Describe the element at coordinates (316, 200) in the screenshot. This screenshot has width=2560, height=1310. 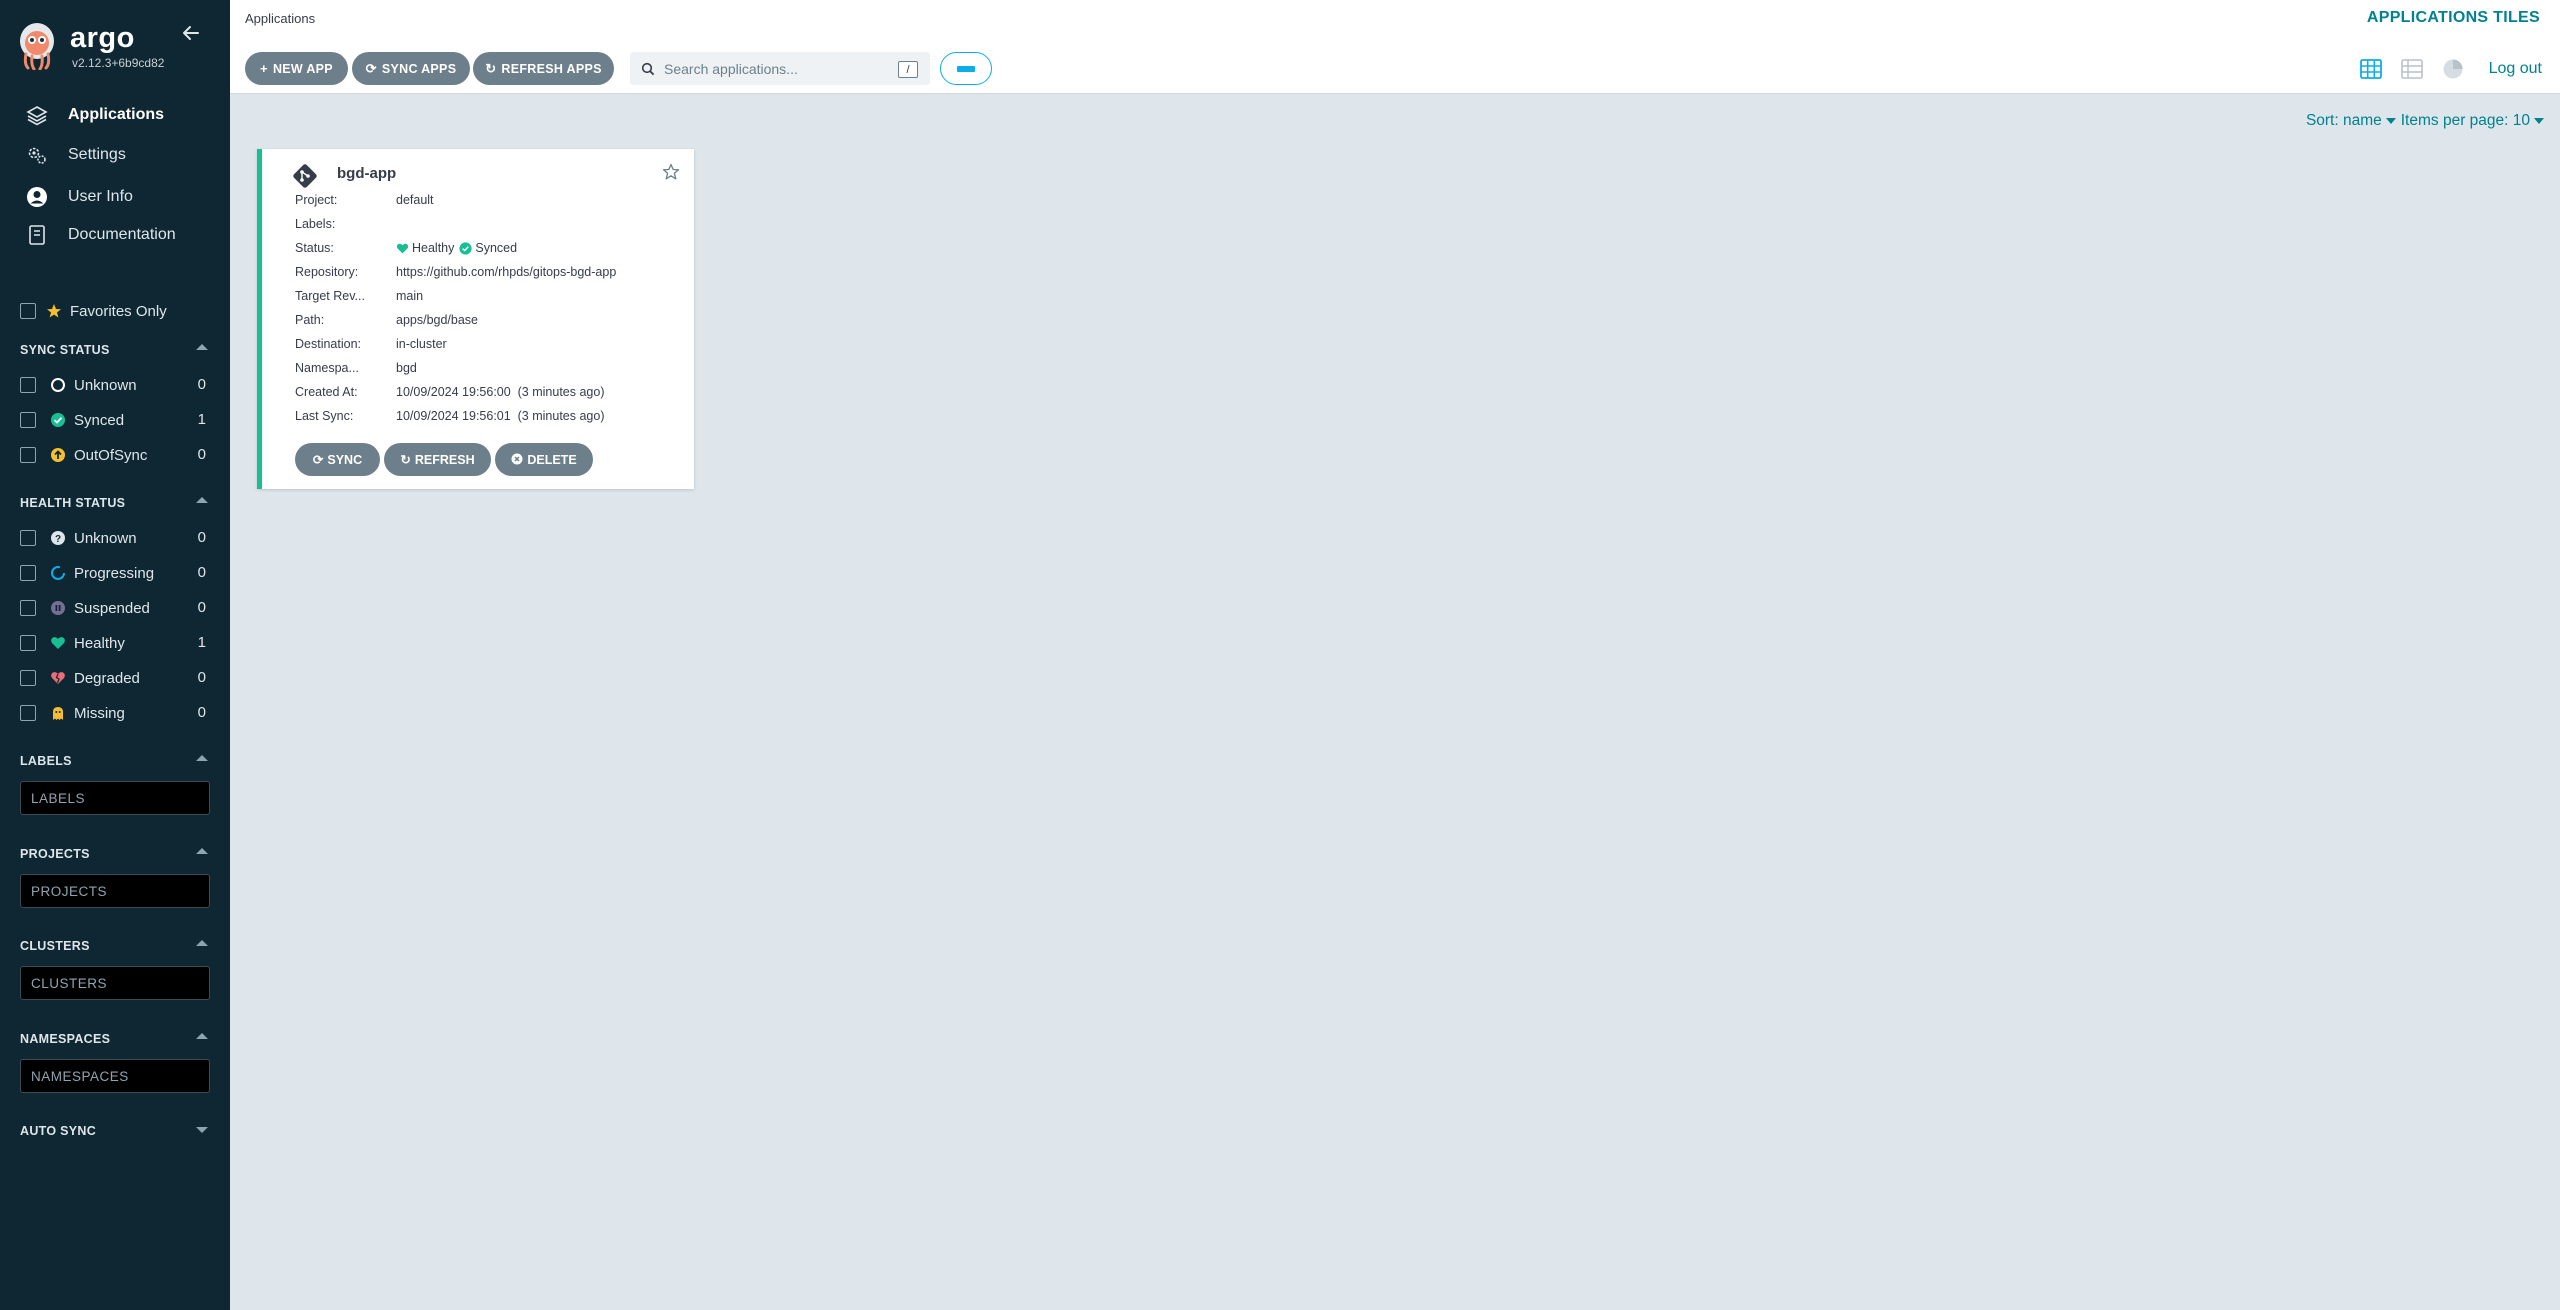
I see `row-label: Project:` at that location.